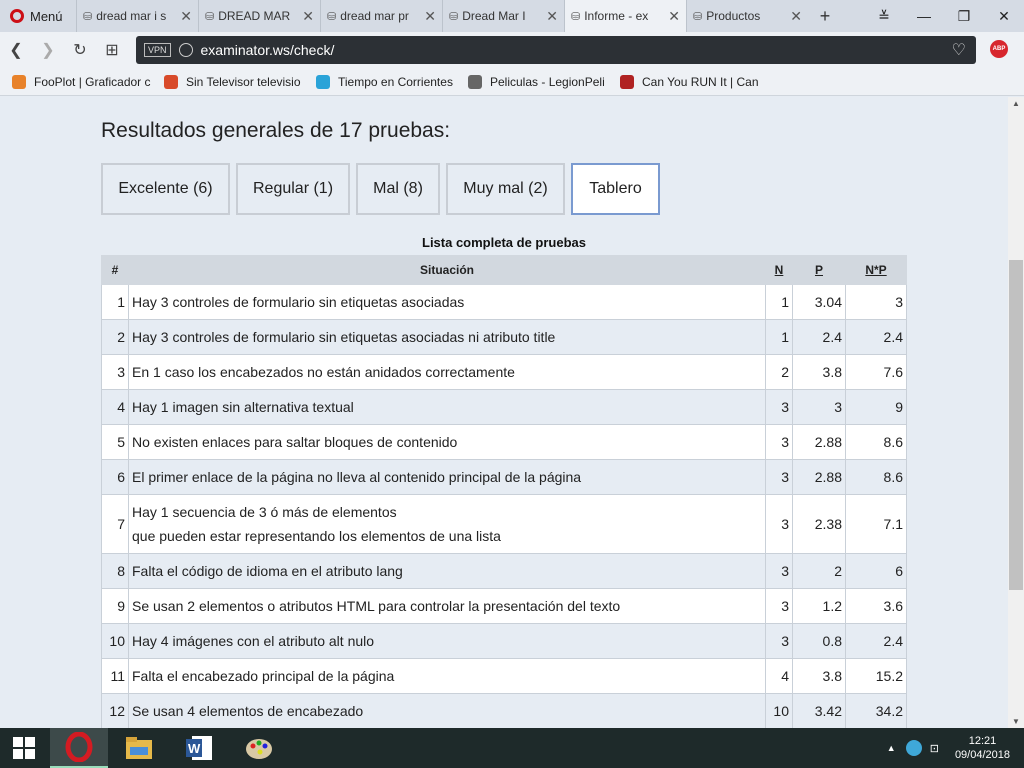 The width and height of the screenshot is (1024, 768). What do you see at coordinates (779, 372) in the screenshot?
I see `row-n: 2` at bounding box center [779, 372].